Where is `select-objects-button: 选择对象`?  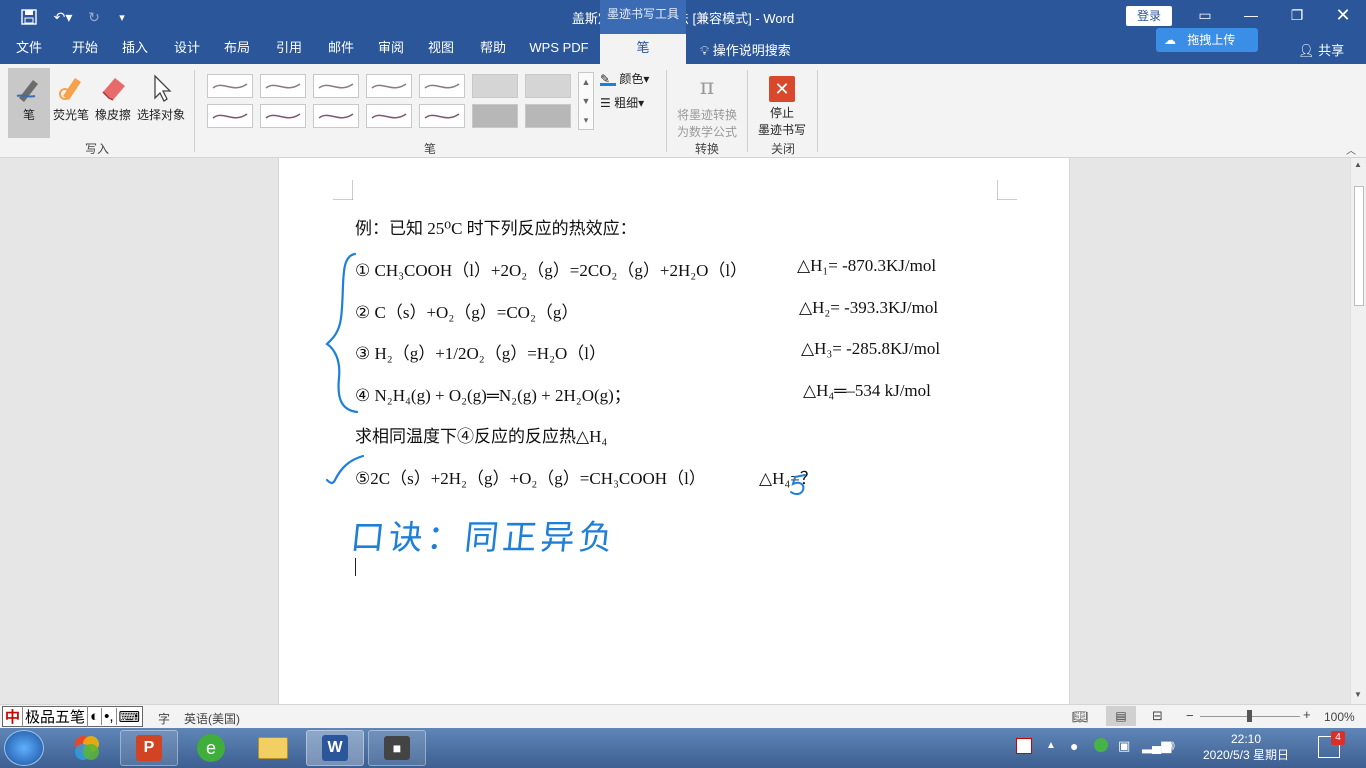
select-objects-button: 选择对象 is located at coordinates (161, 103).